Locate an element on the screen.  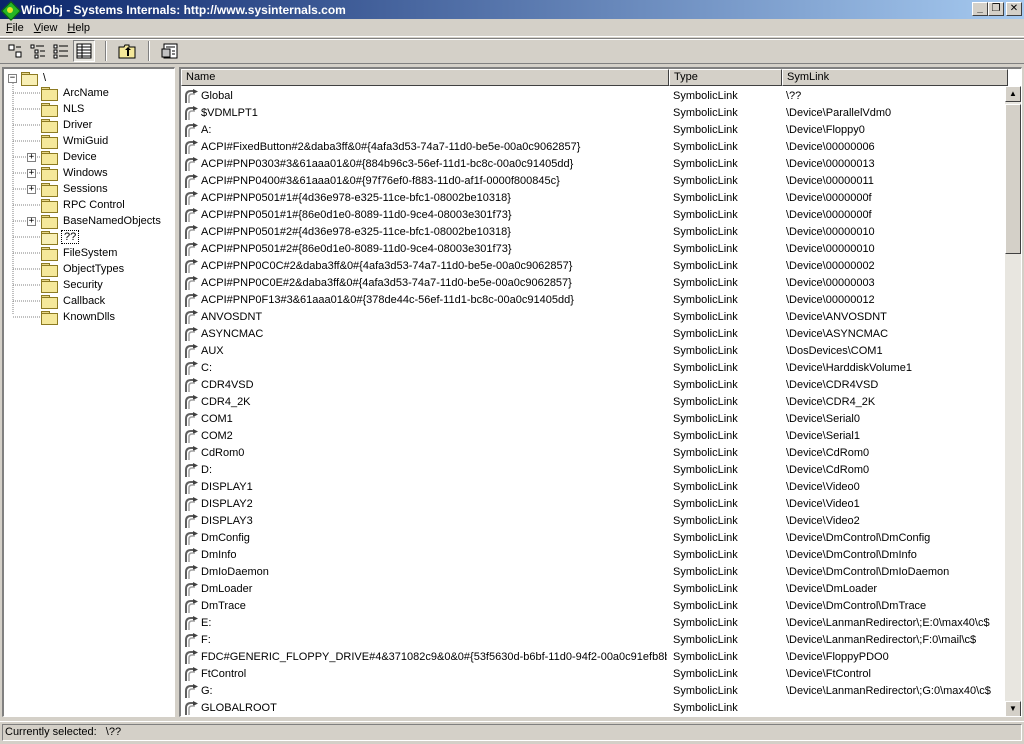
cell-name: CDR4VSD is located at coordinates (227, 385).